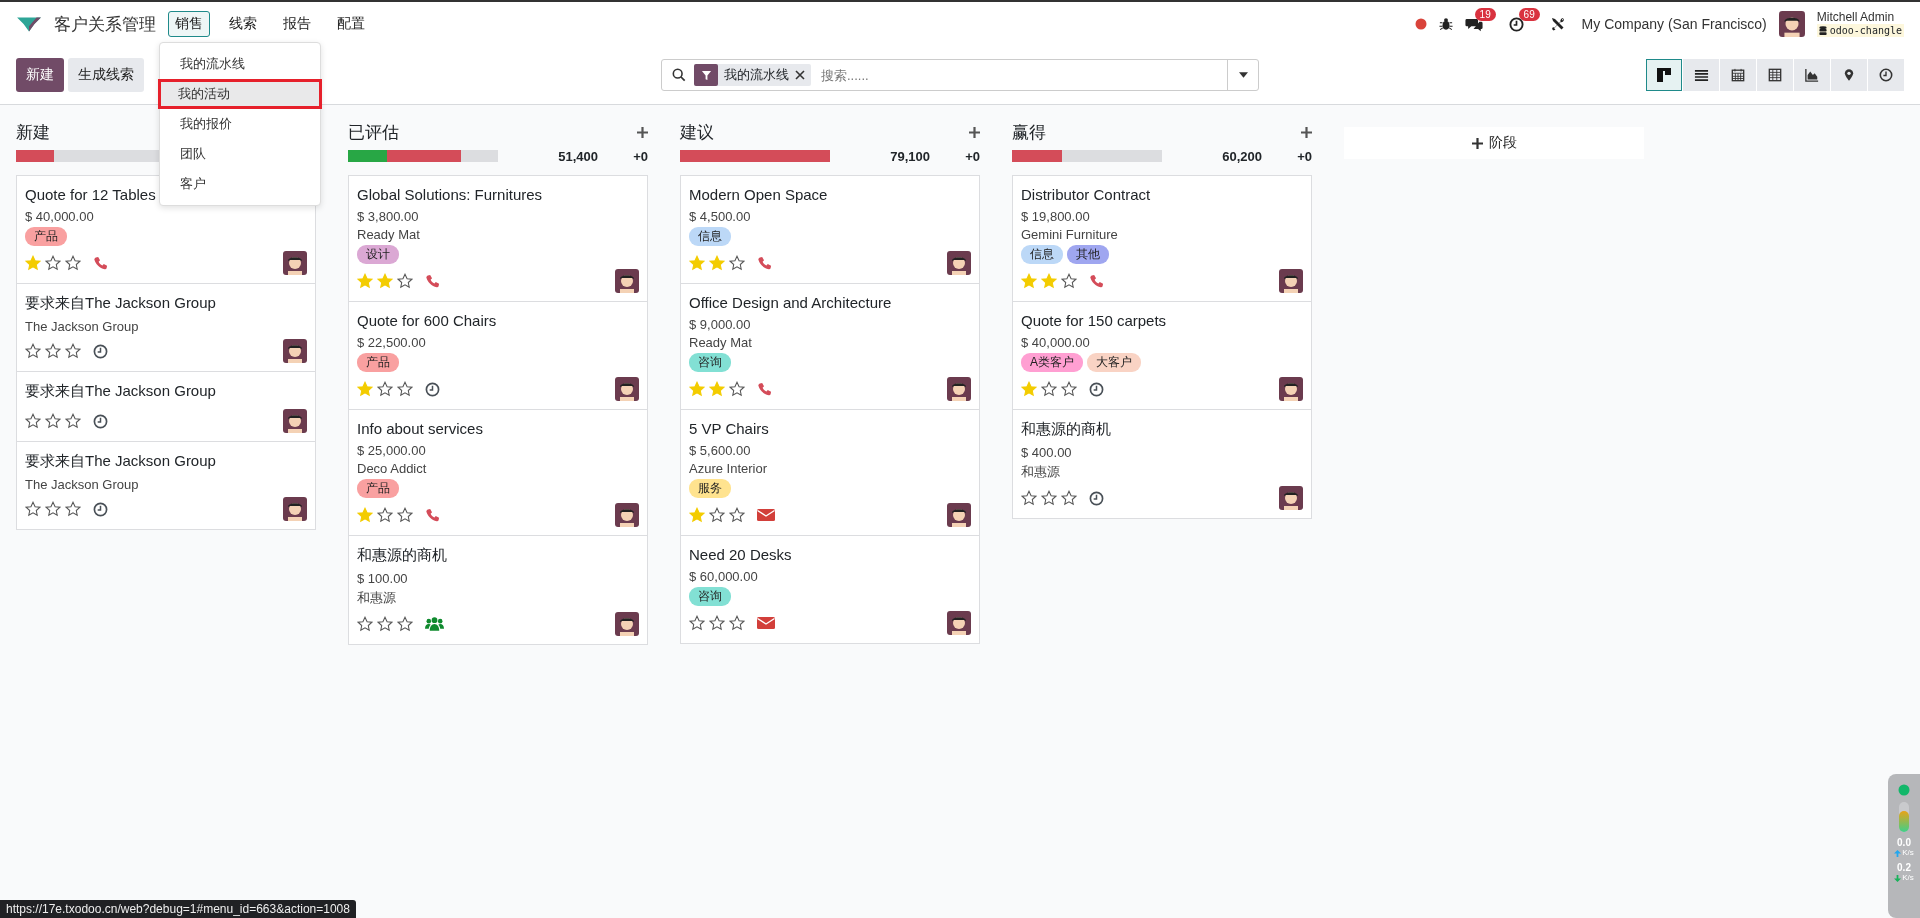 Image resolution: width=1920 pixels, height=918 pixels. I want to click on chat-icon, so click(1473, 24).